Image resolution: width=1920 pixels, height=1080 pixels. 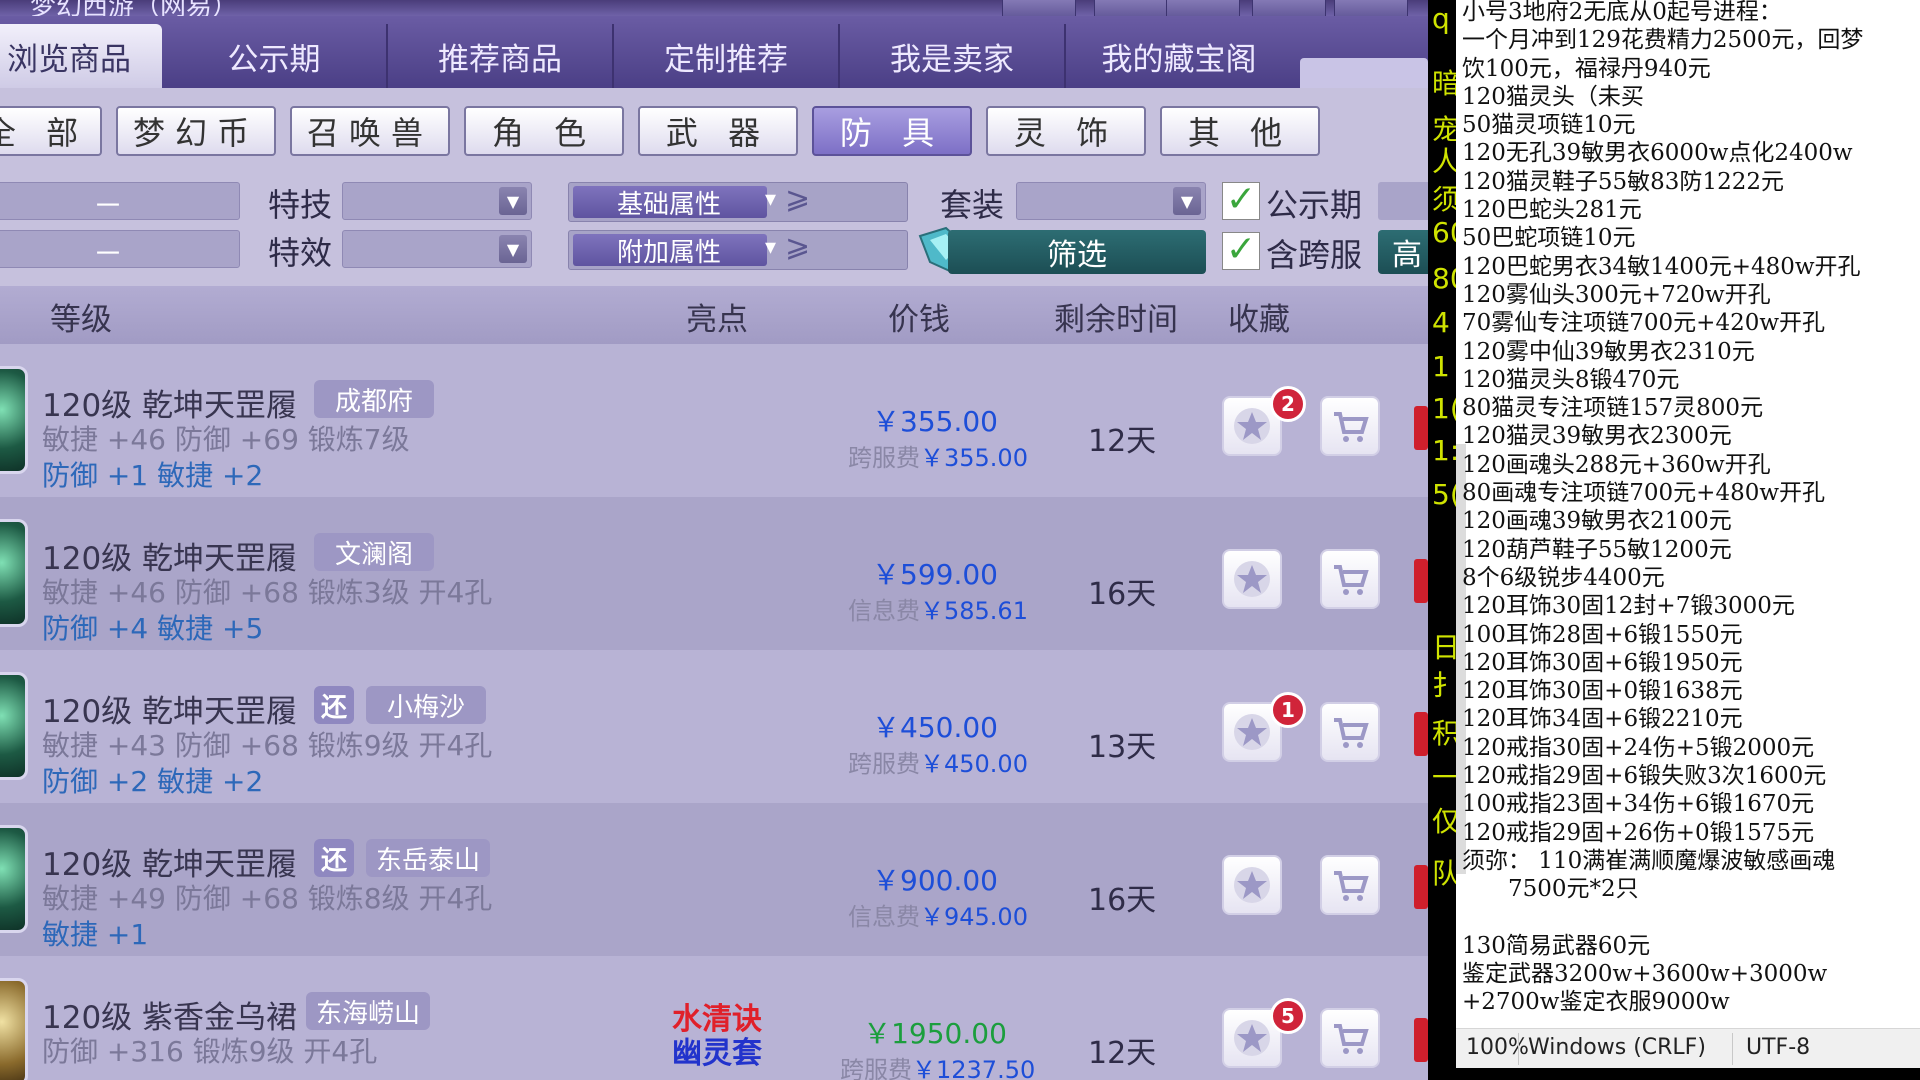 I want to click on fee-value: ￥1237.50, so click(x=974, y=1068).